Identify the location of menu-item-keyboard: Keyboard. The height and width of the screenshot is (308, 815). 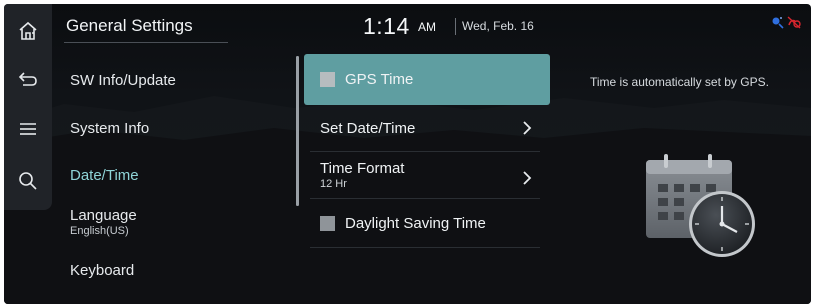
(180, 276).